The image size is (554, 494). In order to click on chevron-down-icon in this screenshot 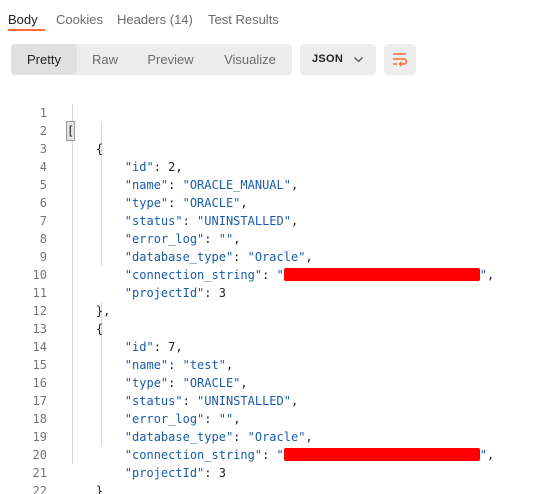, I will do `click(358, 60)`.